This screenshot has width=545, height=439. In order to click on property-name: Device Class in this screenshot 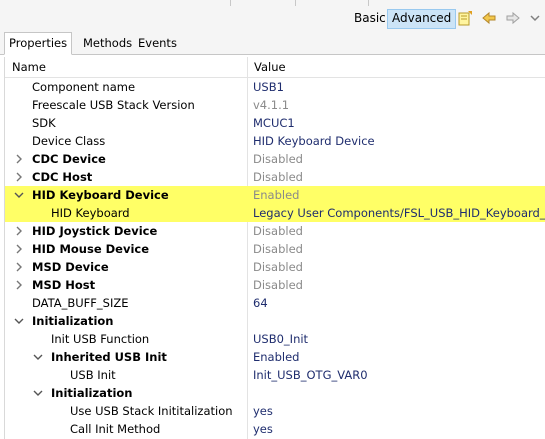, I will do `click(69, 141)`.